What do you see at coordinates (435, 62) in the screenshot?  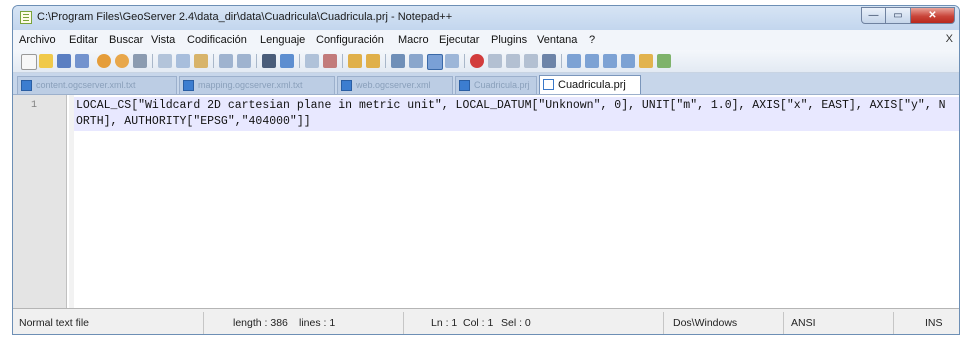 I see `indent-guide-icon` at bounding box center [435, 62].